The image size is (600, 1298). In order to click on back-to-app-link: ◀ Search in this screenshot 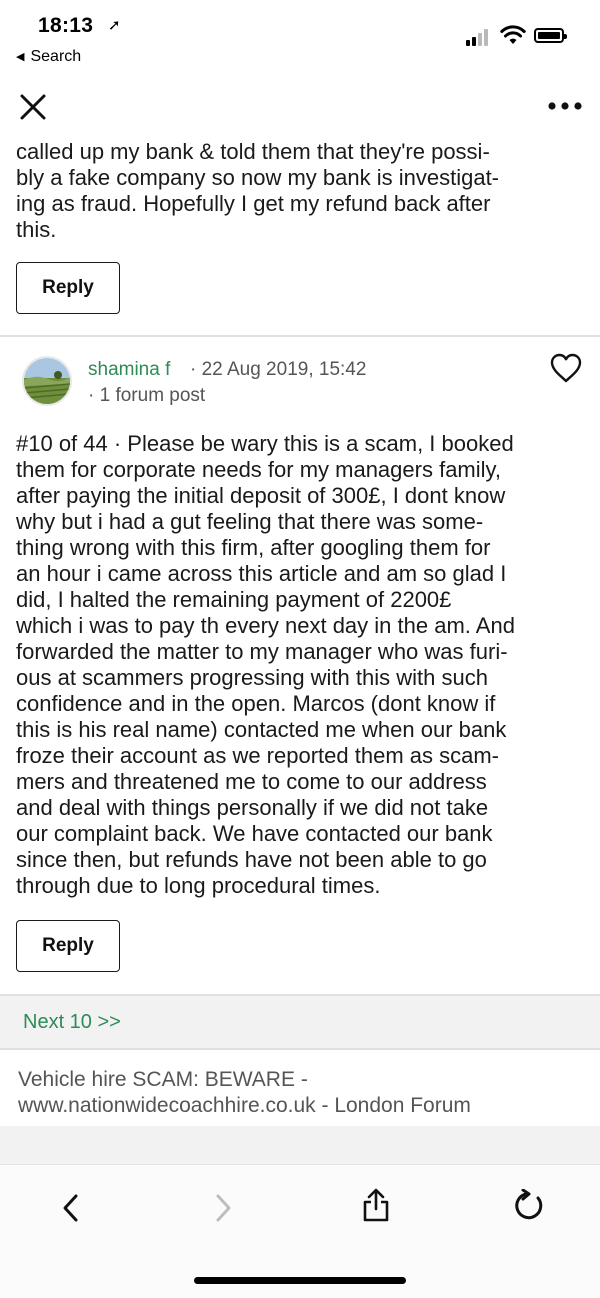, I will do `click(48, 57)`.